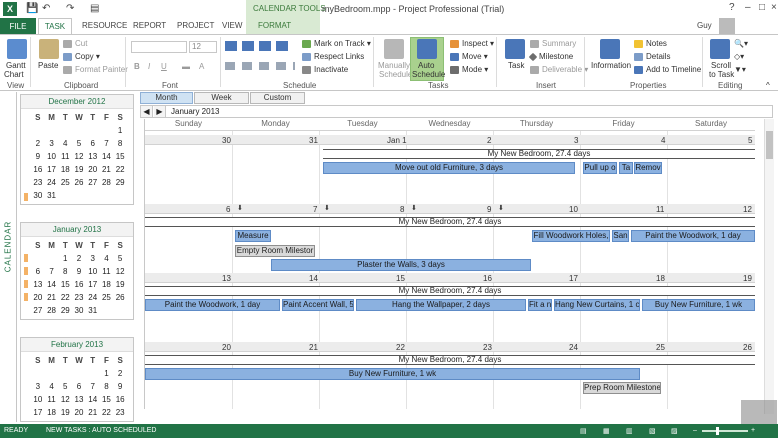 The image size is (778, 438). What do you see at coordinates (65, 297) in the screenshot?
I see `mini-calendar-day: 22` at bounding box center [65, 297].